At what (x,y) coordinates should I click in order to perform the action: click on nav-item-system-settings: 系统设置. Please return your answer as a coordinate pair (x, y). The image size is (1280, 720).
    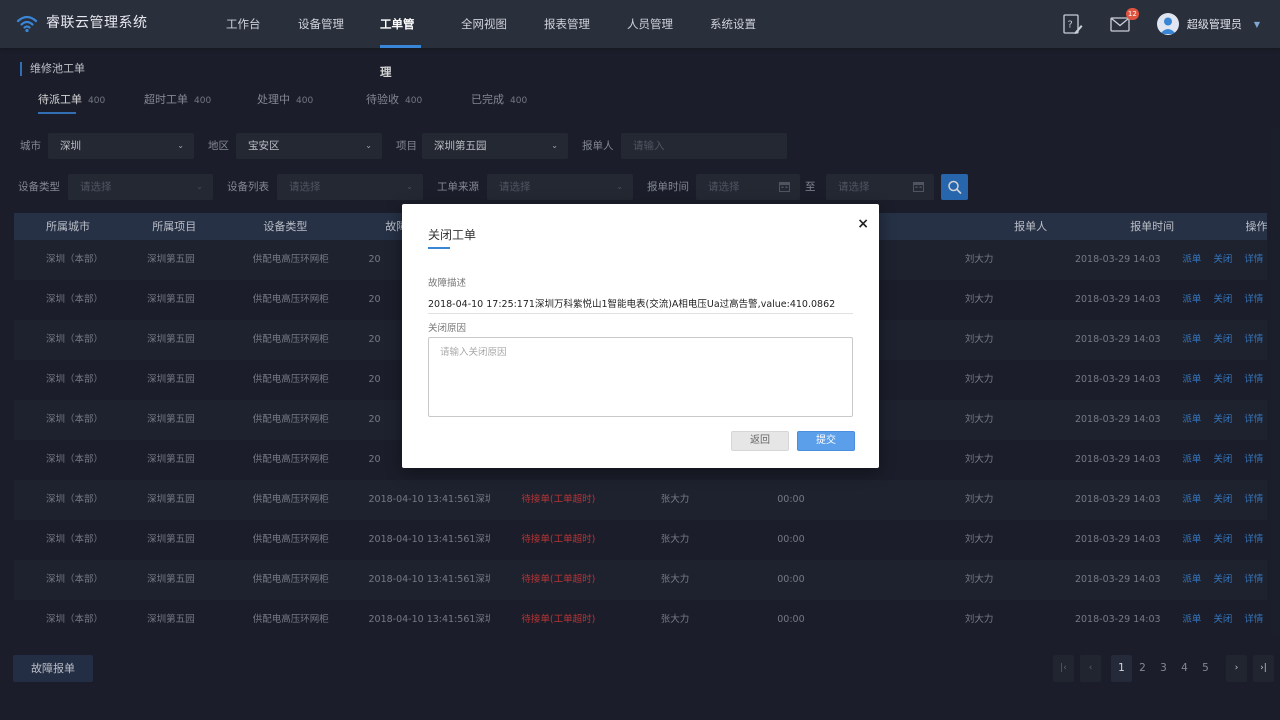
    Looking at the image, I should click on (750, 24).